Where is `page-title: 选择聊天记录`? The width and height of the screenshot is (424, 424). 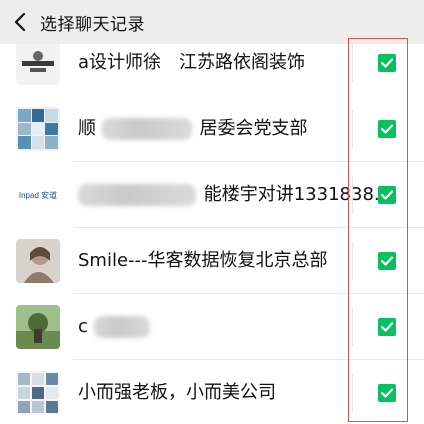
page-title: 选择聊天记录 is located at coordinates (92, 24).